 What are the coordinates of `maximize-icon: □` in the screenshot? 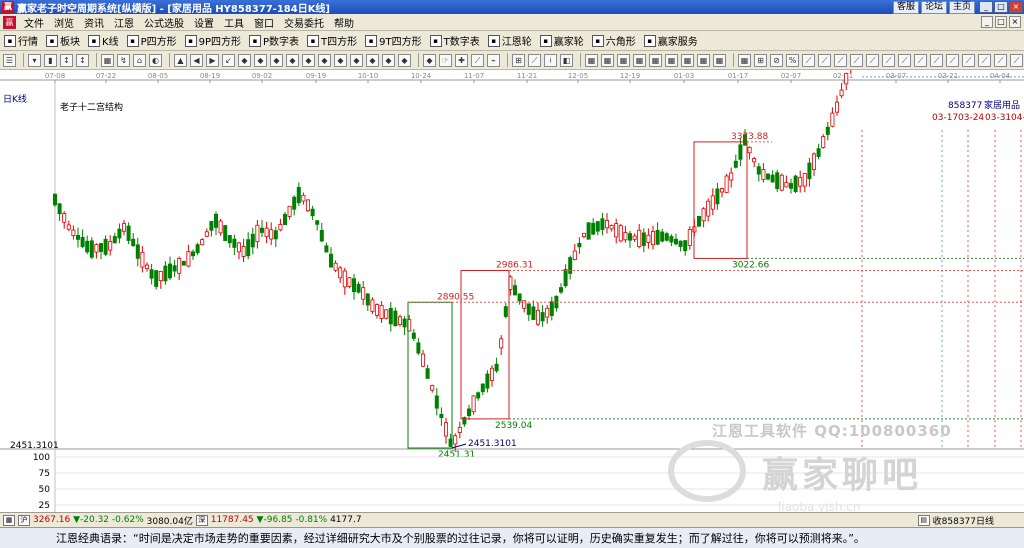 It's located at (1001, 7).